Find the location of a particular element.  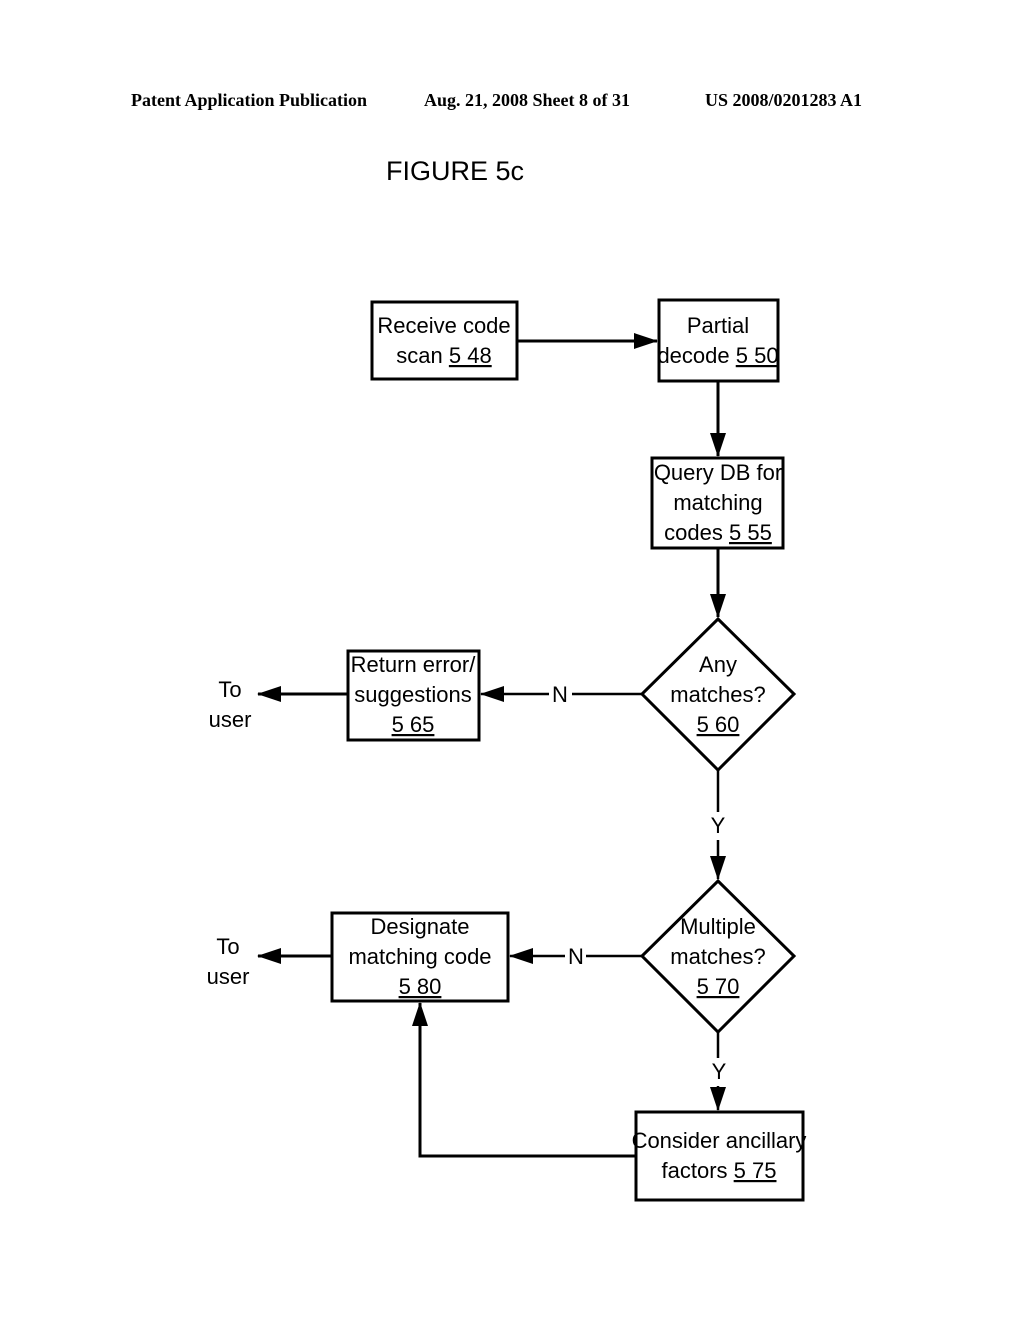

node-partial-decode: Partial decode 5 50 is located at coordinates (718, 340).